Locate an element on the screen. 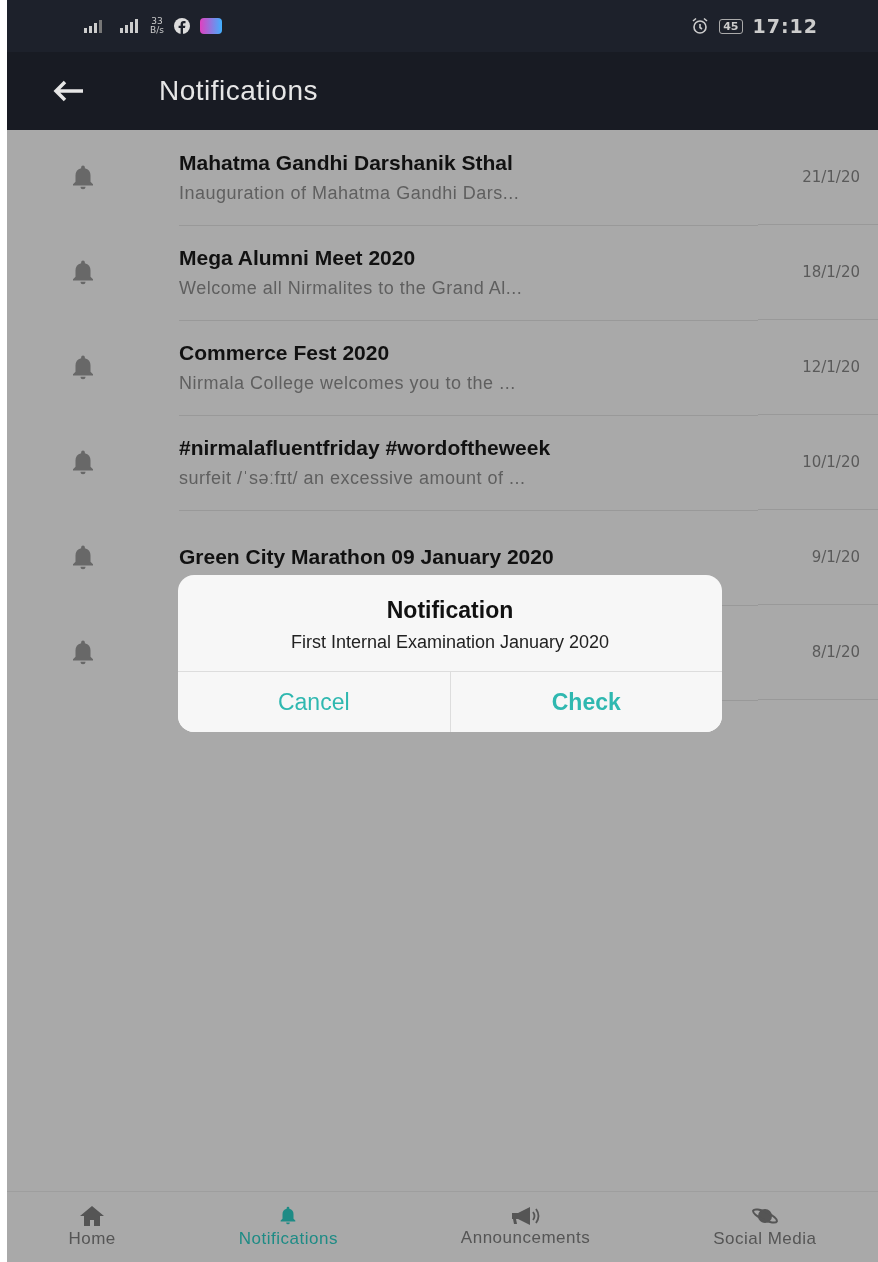  notification-date: 8/1/20 is located at coordinates (818, 652).